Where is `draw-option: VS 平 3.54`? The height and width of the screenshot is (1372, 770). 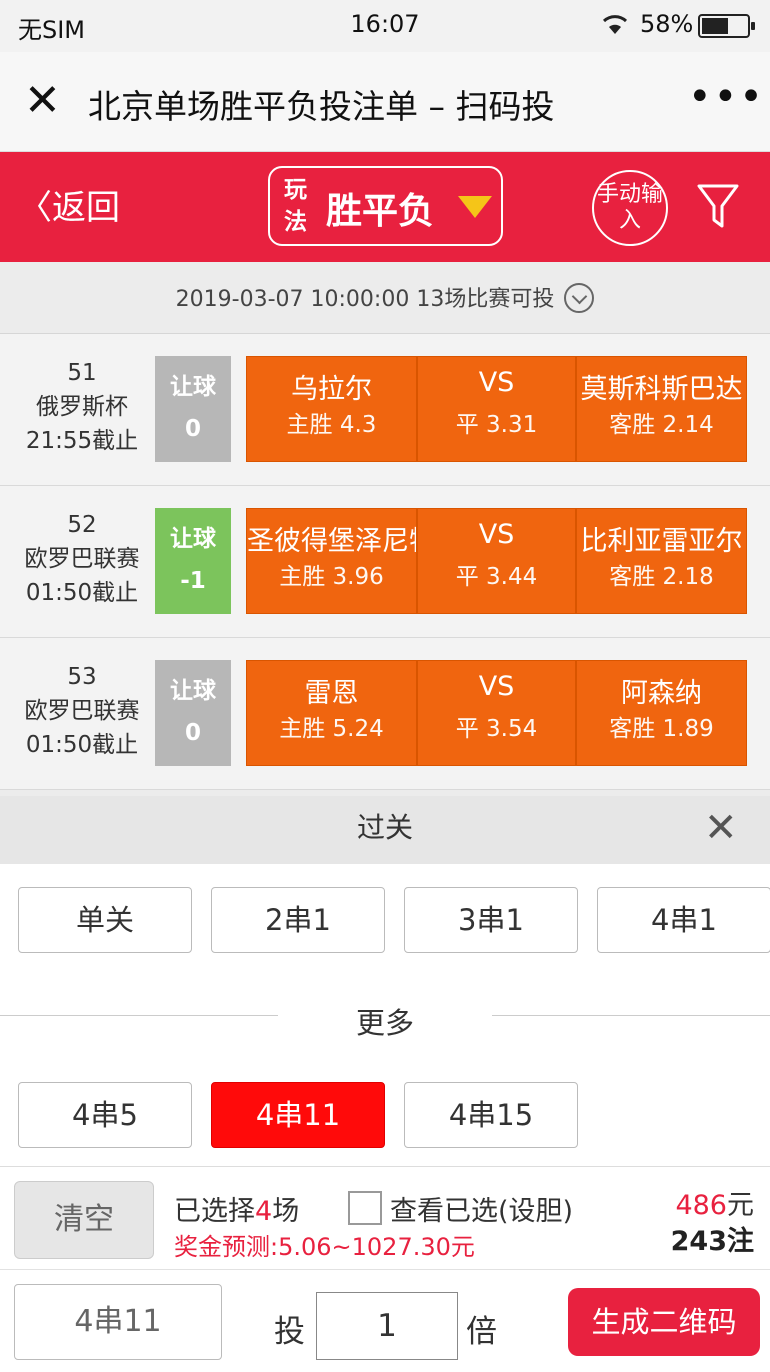
draw-option: VS 平 3.54 is located at coordinates (496, 713).